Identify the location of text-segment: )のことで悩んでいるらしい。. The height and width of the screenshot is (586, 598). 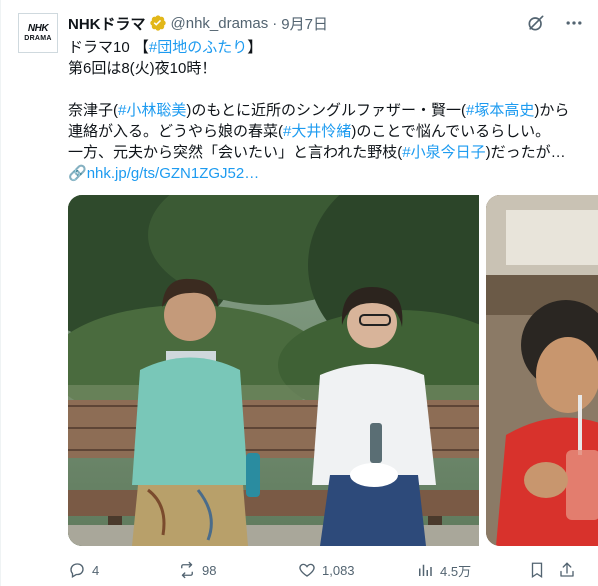
(451, 131).